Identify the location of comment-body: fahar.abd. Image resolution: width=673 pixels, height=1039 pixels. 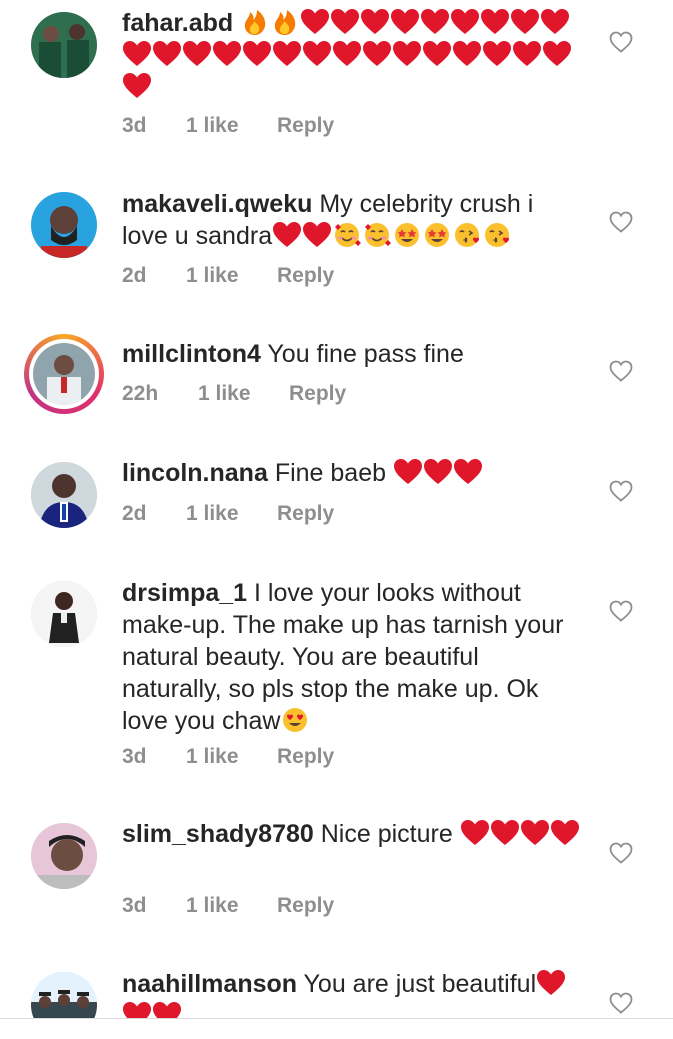
(352, 55).